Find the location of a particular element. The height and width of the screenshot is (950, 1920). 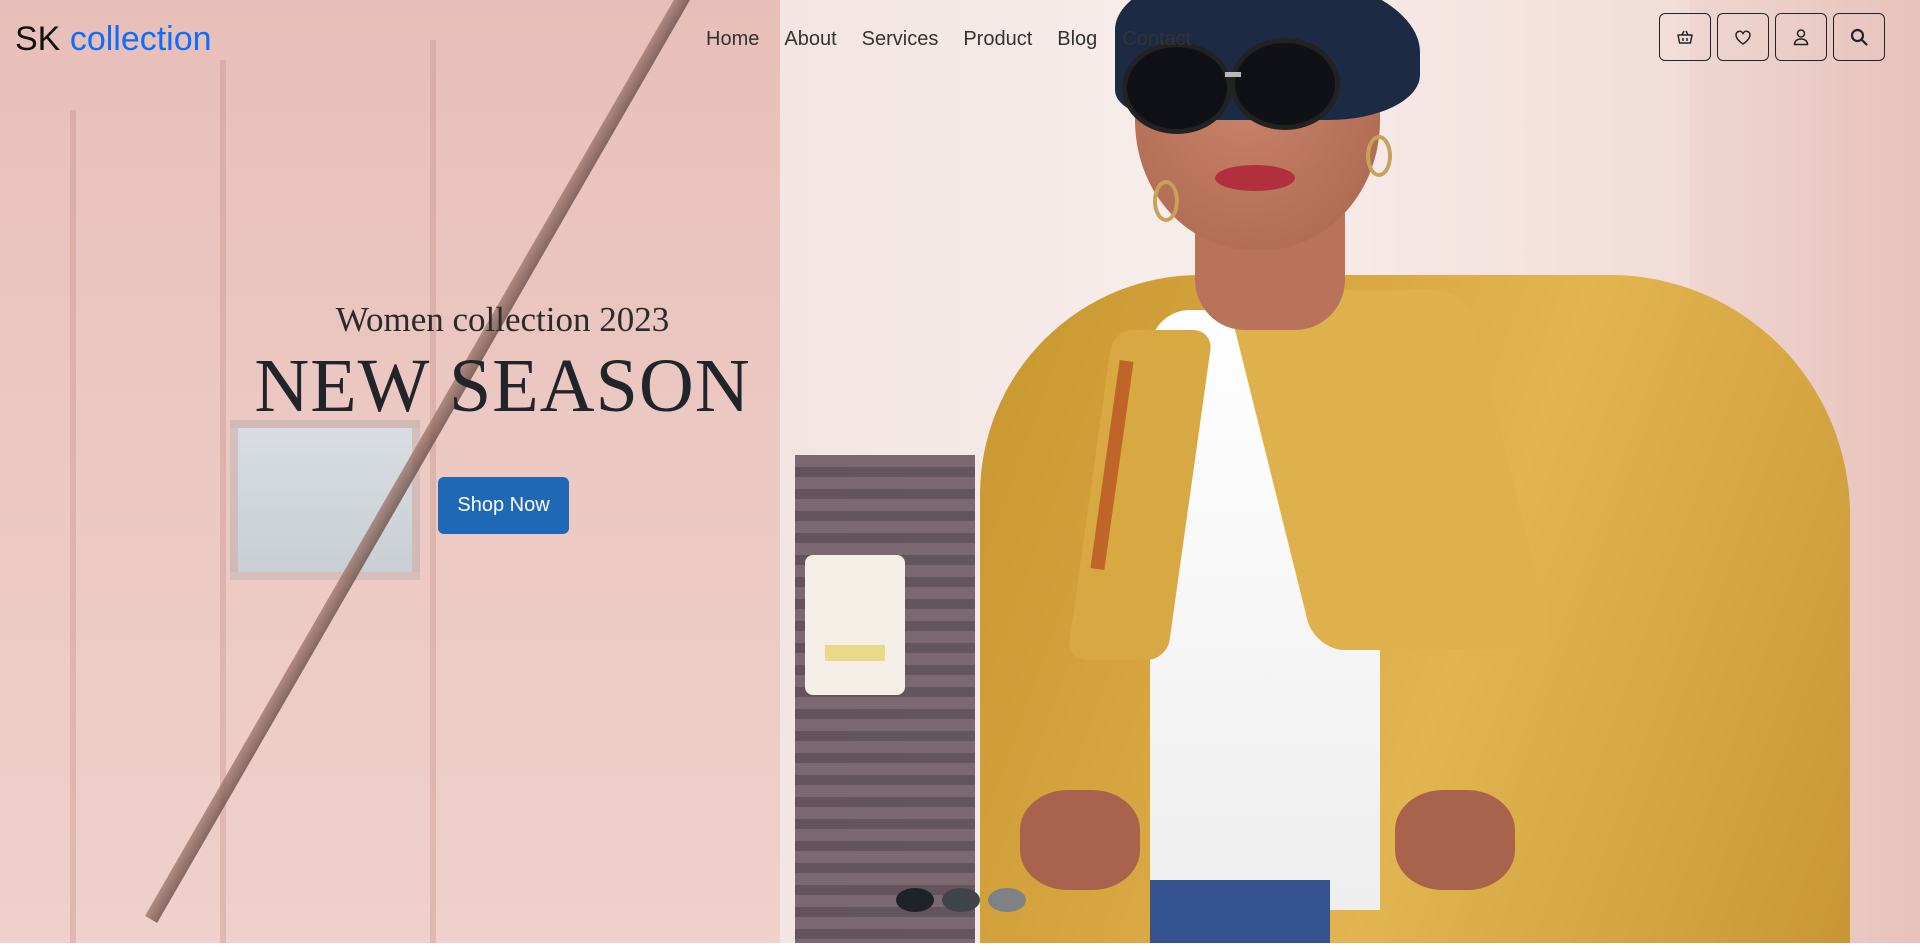

brand-prefix: SK is located at coordinates (38, 39).